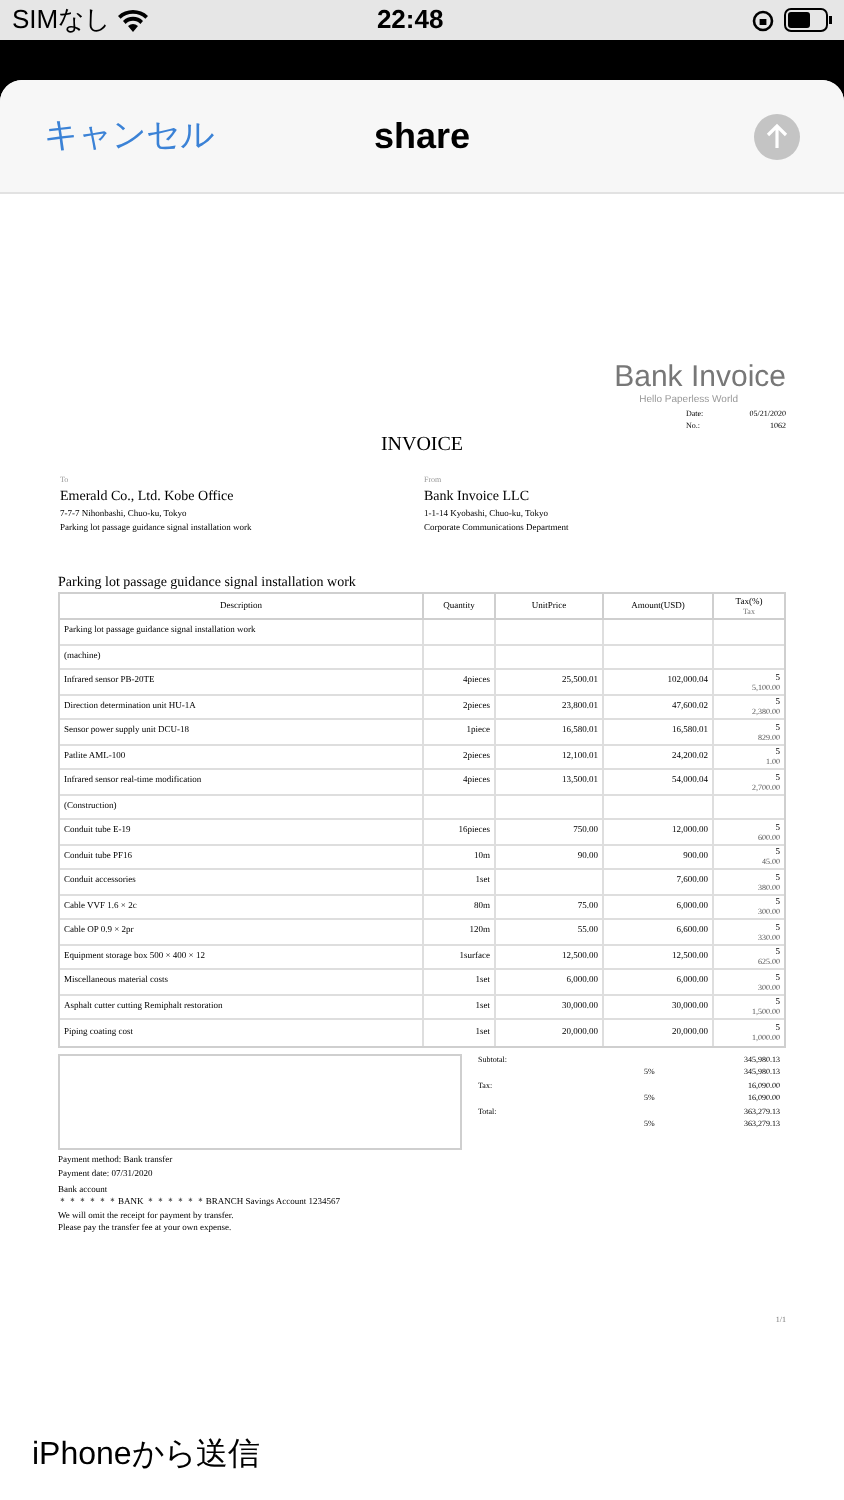 Image resolution: width=844 pixels, height=1500 pixels. What do you see at coordinates (422, 136) in the screenshot?
I see `sheet-title: share` at bounding box center [422, 136].